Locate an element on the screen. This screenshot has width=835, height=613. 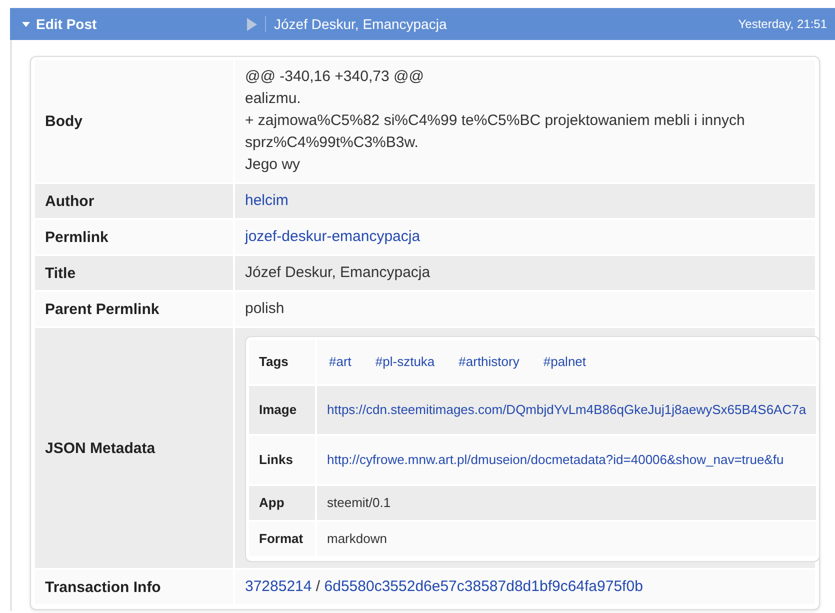
tag-link: #palnet is located at coordinates (564, 362).